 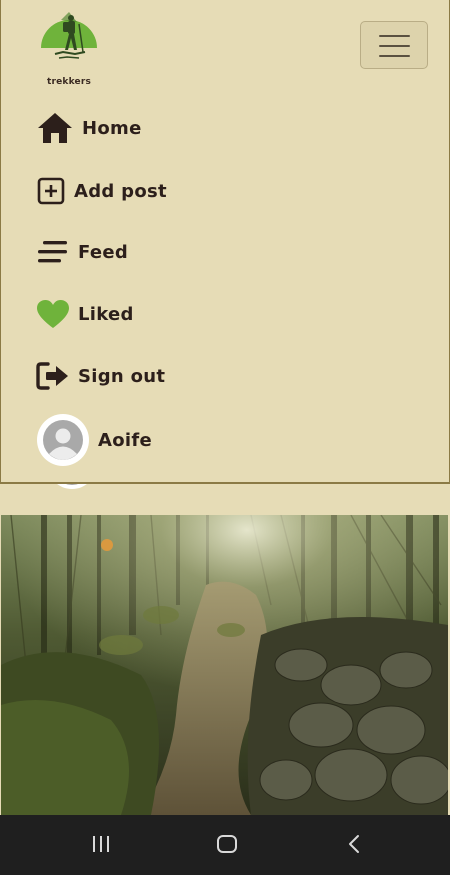 I want to click on nav-item-feed: Feed, so click(x=82, y=252).